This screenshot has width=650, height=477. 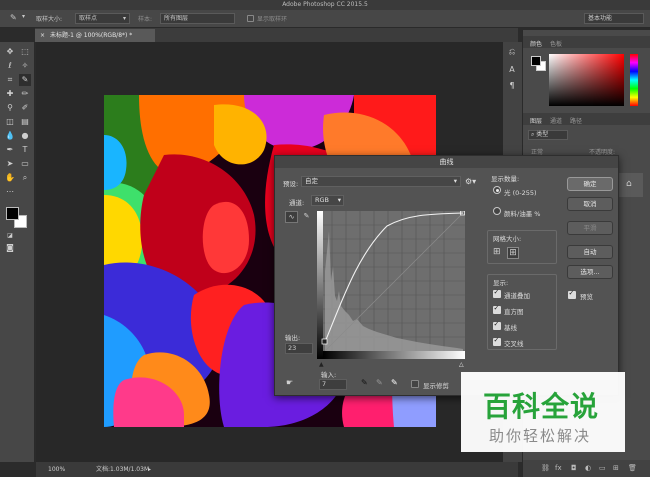 I want to click on window-title-bar: Adobe Photoshop CC 2015.5, so click(x=325, y=5).